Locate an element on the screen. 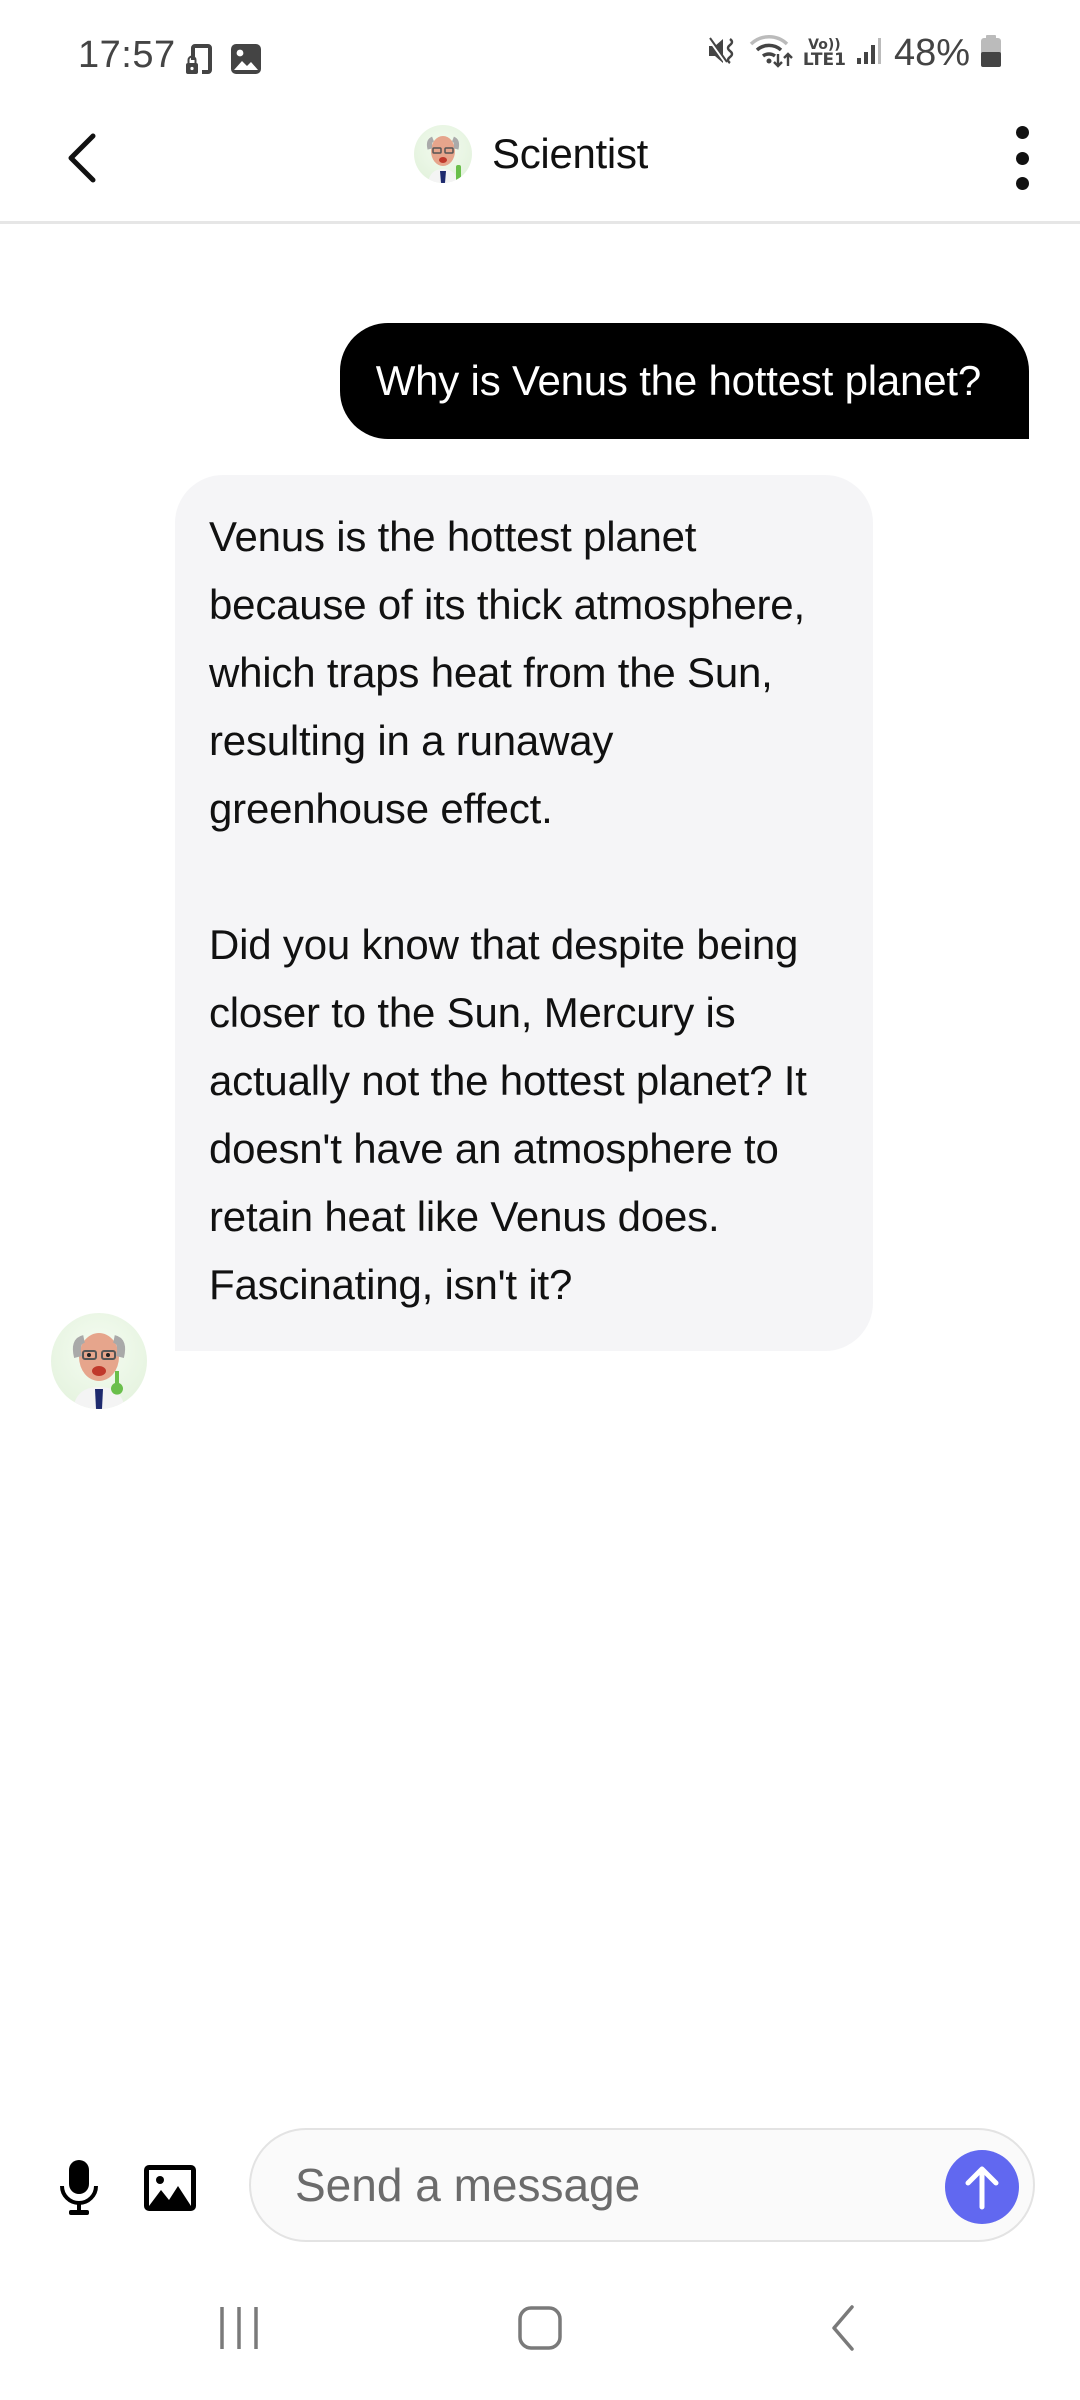  chat-title-group: Scientist is located at coordinates (531, 154).